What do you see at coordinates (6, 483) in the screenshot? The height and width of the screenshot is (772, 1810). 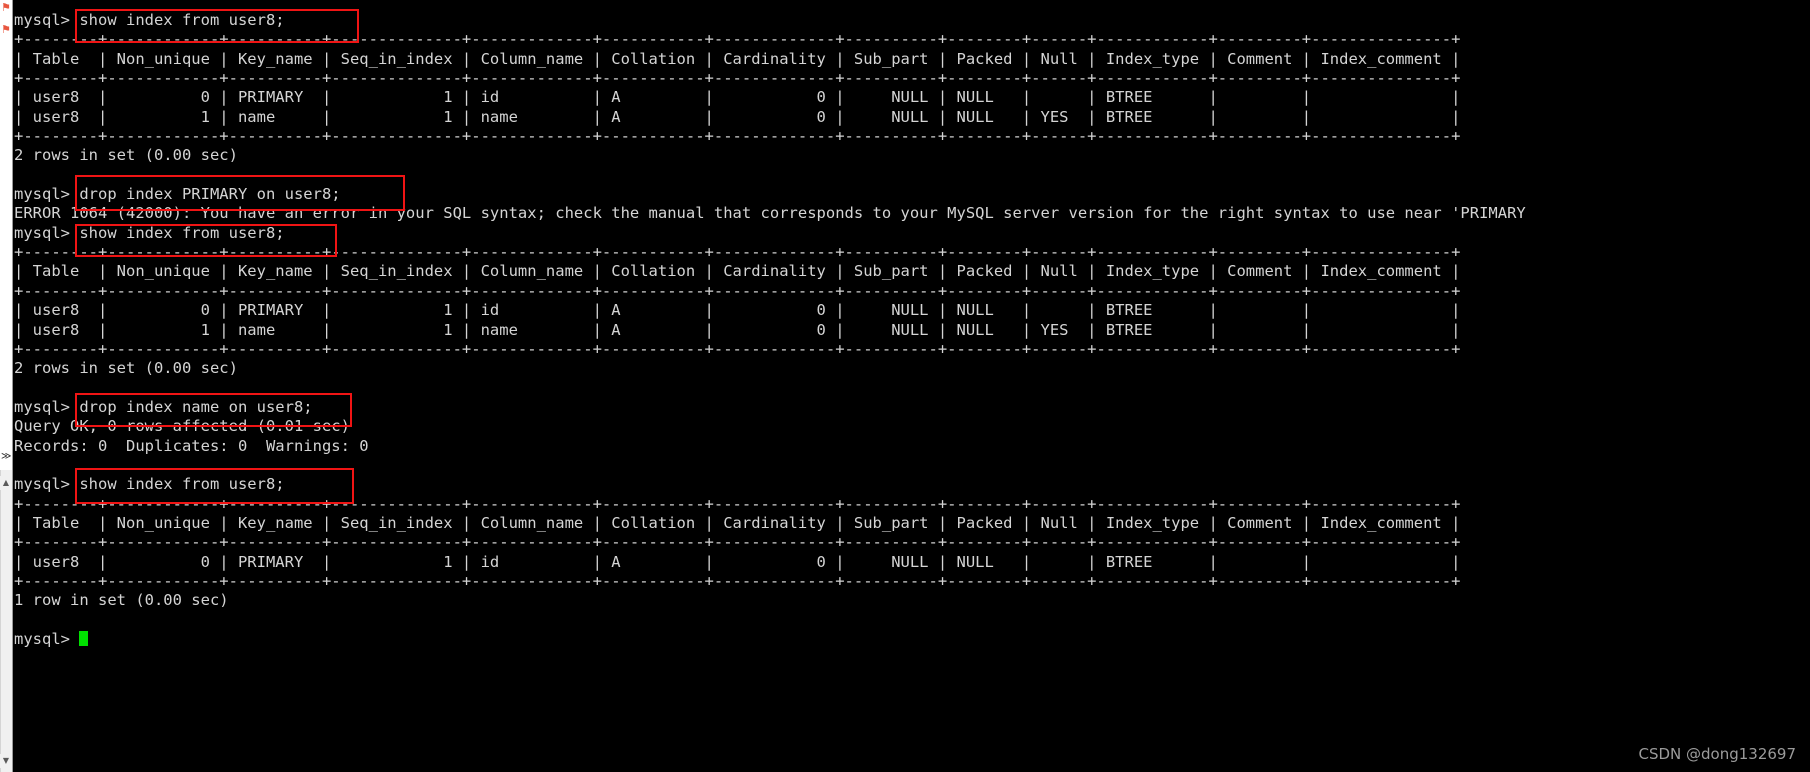 I see `scroll-up-icon: ▲` at bounding box center [6, 483].